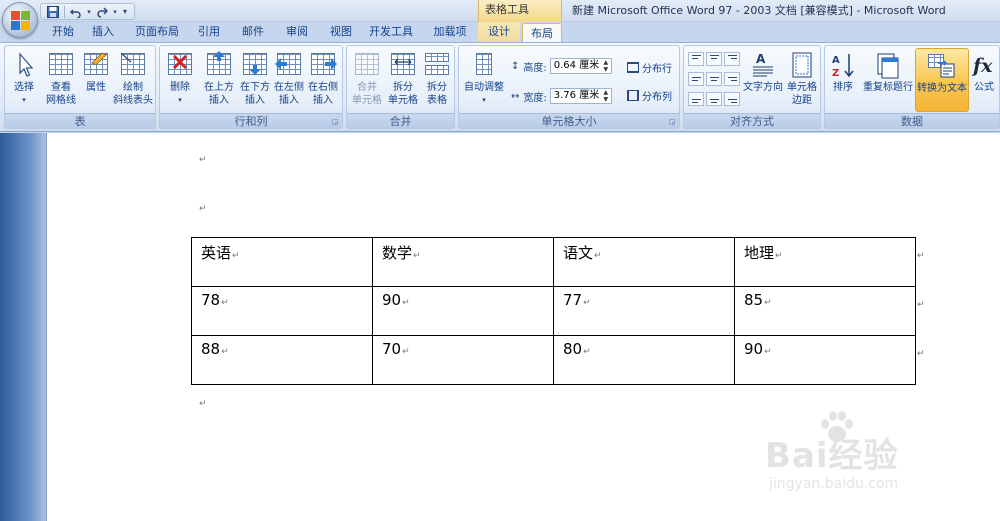 This screenshot has height=521, width=1000. What do you see at coordinates (180, 65) in the screenshot?
I see `delete-table-icon` at bounding box center [180, 65].